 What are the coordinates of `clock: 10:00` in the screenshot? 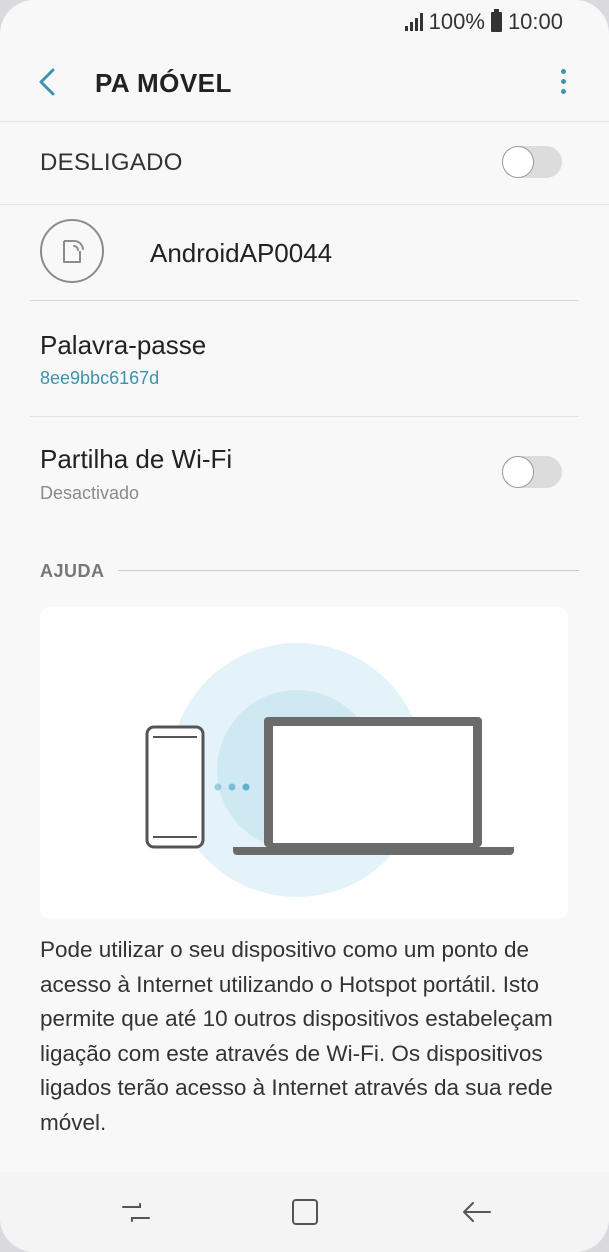 It's located at (535, 21).